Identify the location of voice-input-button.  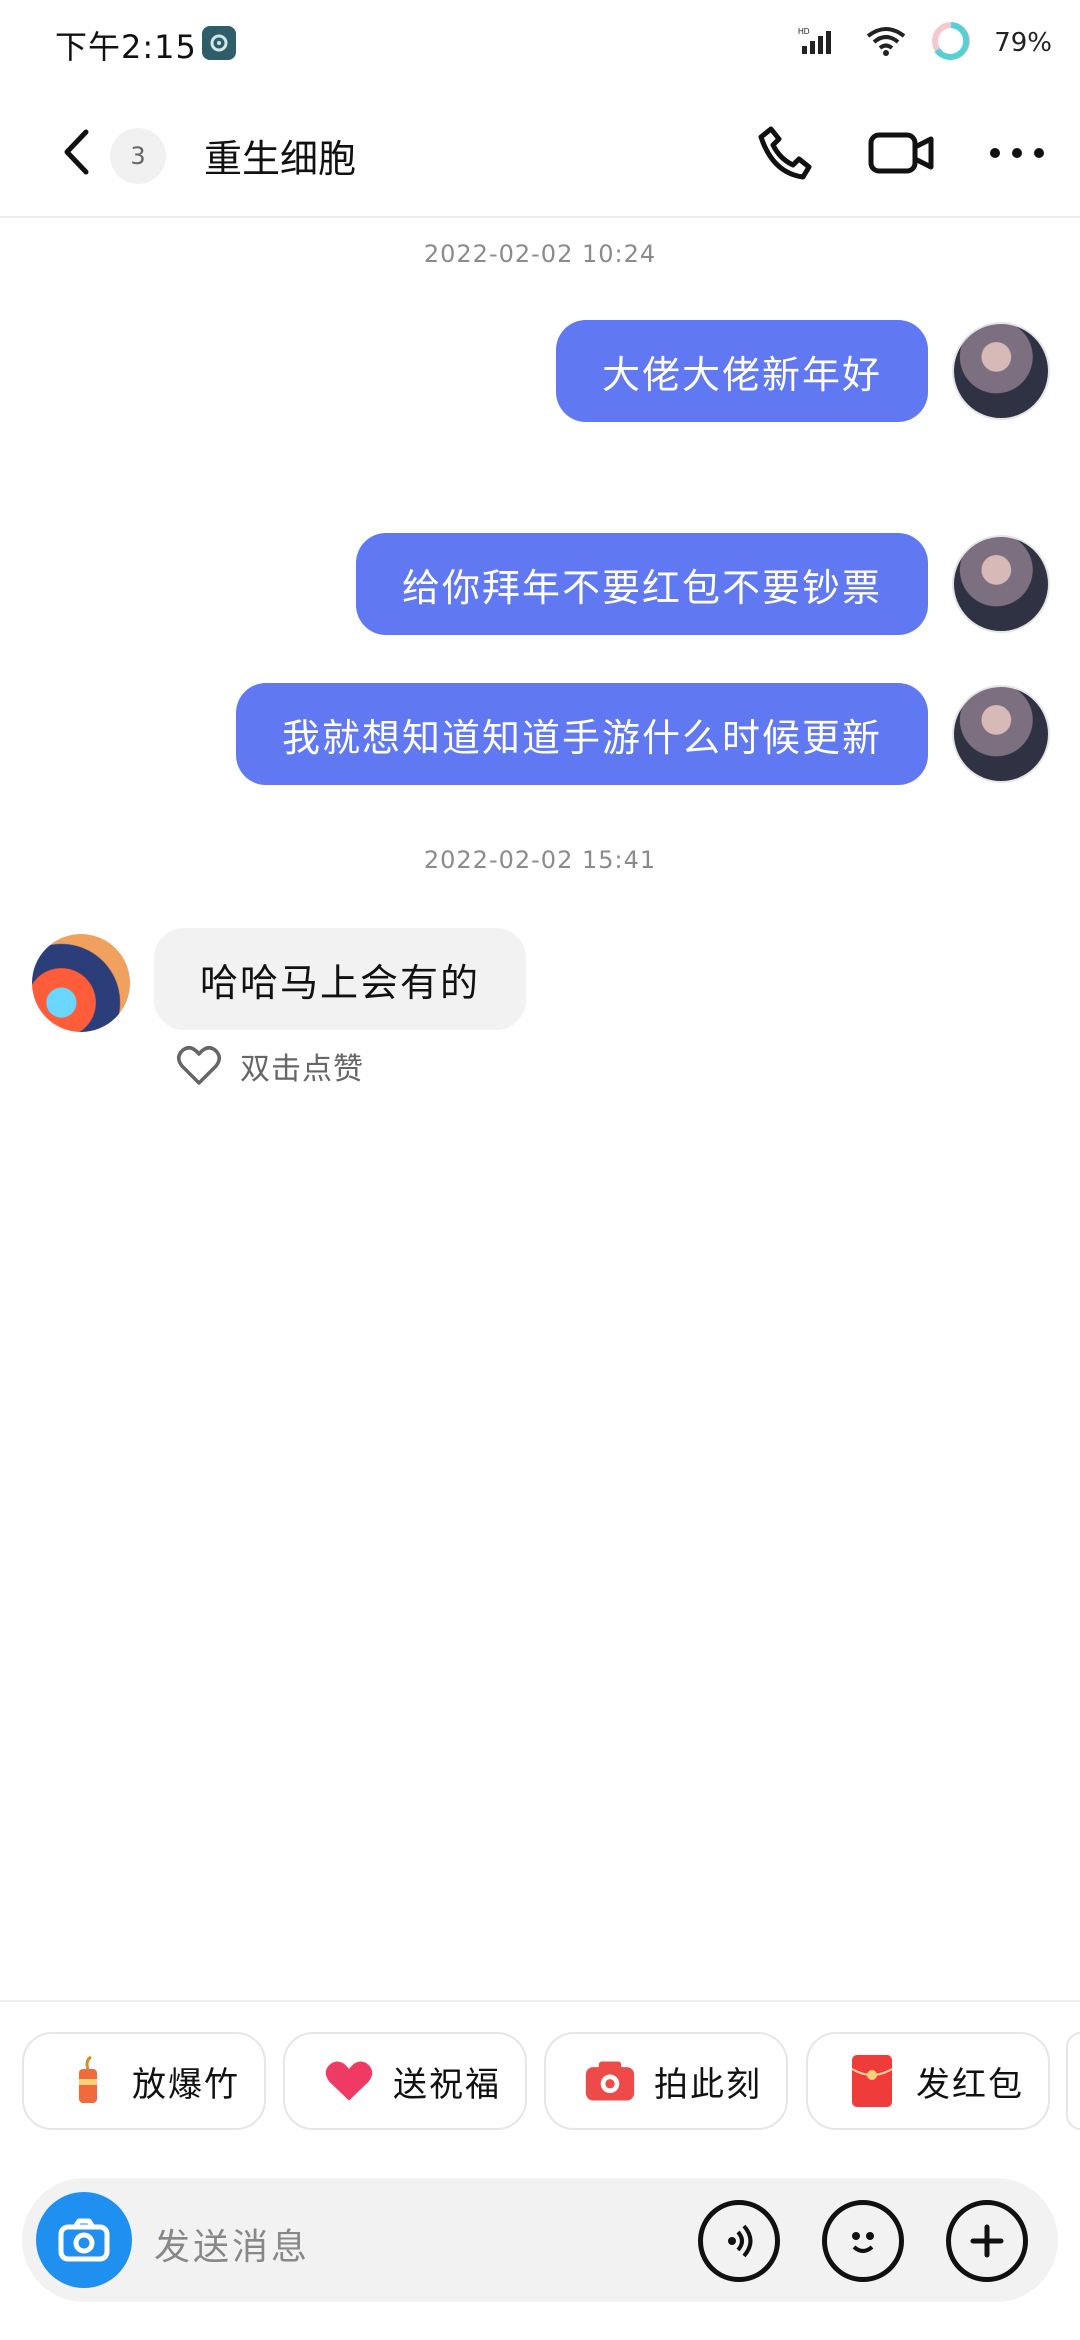
(739, 2241).